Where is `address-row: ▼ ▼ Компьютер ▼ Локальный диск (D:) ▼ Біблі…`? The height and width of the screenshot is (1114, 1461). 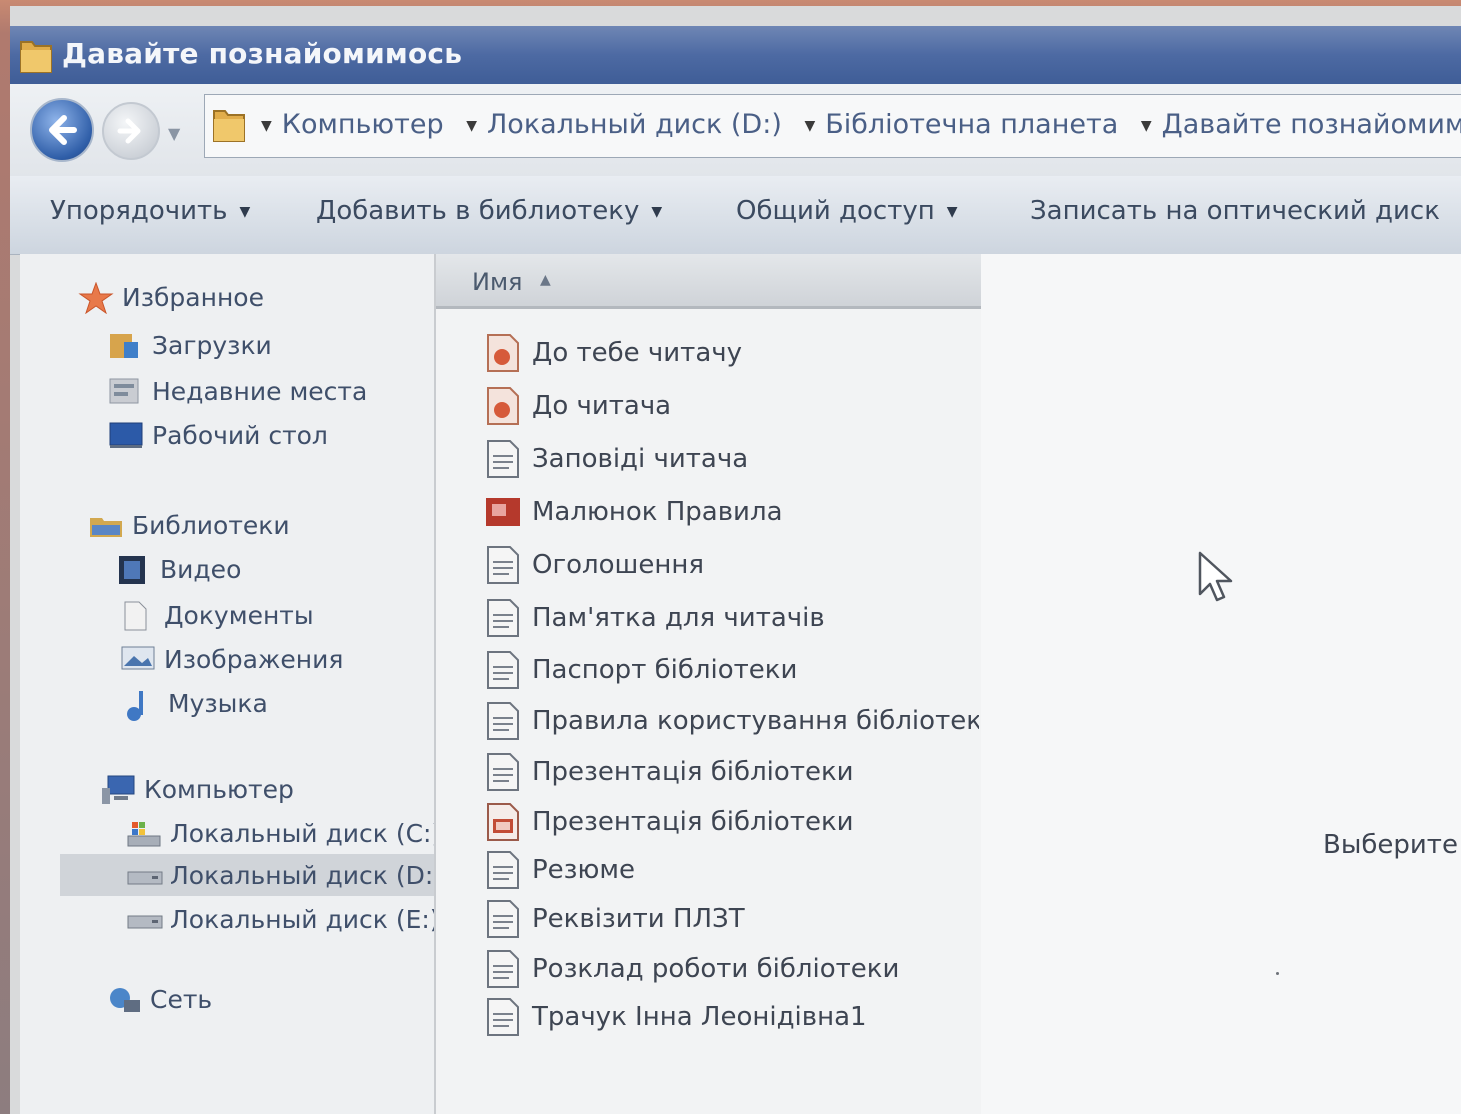
address-row: ▼ ▼ Компьютер ▼ Локальный диск (D:) ▼ Біблі… is located at coordinates (735, 130).